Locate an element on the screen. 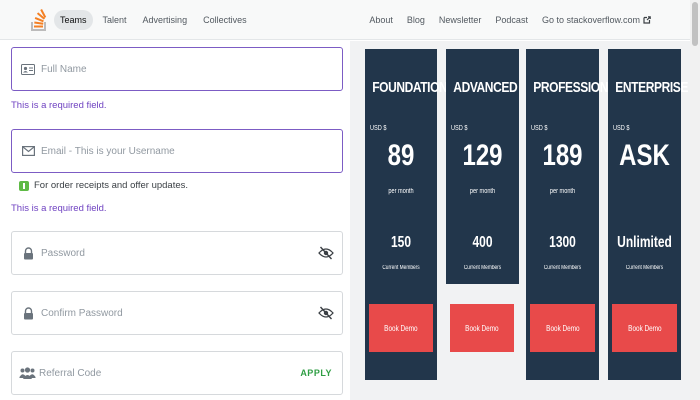 The width and height of the screenshot is (700, 400). envelope-icon is located at coordinates (28, 151).